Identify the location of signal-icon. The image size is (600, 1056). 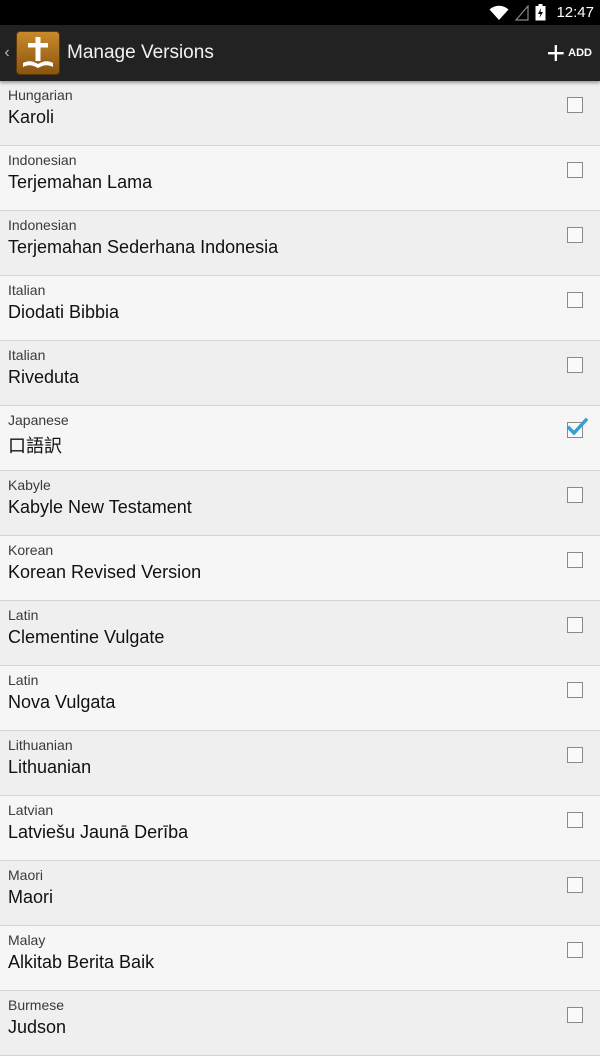
(522, 12).